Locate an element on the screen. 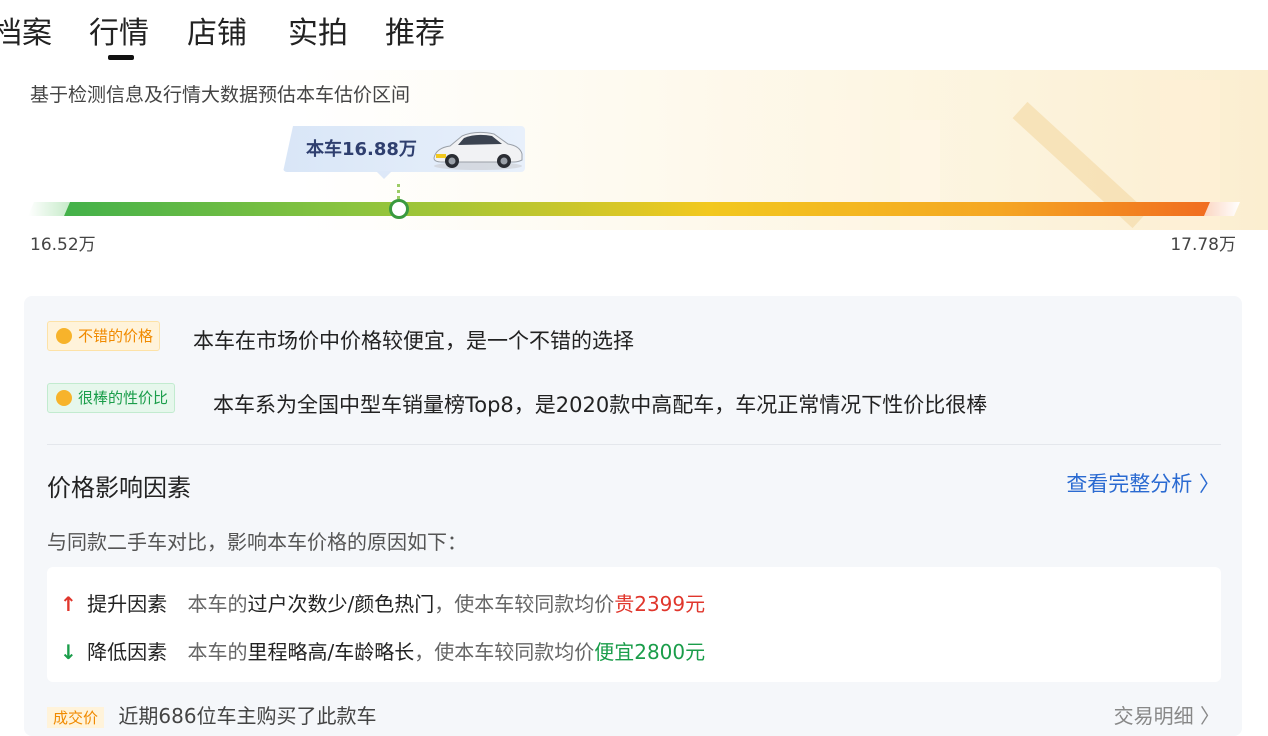  divider is located at coordinates (634, 444).